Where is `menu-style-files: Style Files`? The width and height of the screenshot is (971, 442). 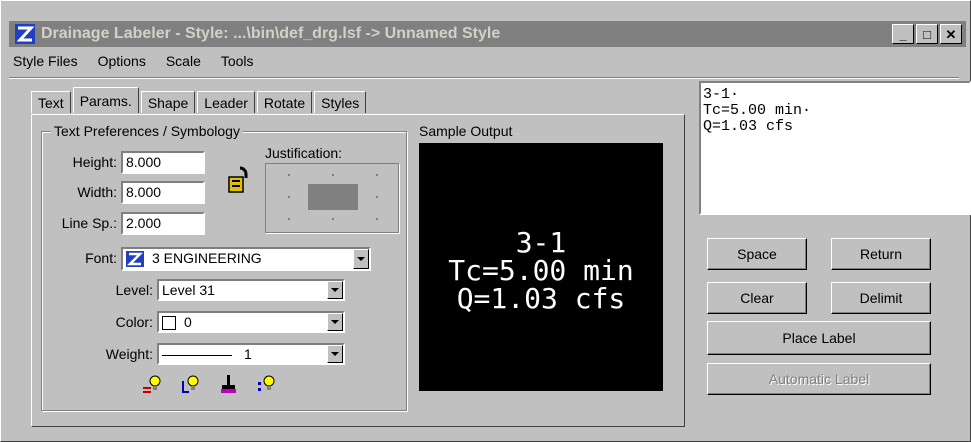
menu-style-files: Style Files is located at coordinates (45, 63).